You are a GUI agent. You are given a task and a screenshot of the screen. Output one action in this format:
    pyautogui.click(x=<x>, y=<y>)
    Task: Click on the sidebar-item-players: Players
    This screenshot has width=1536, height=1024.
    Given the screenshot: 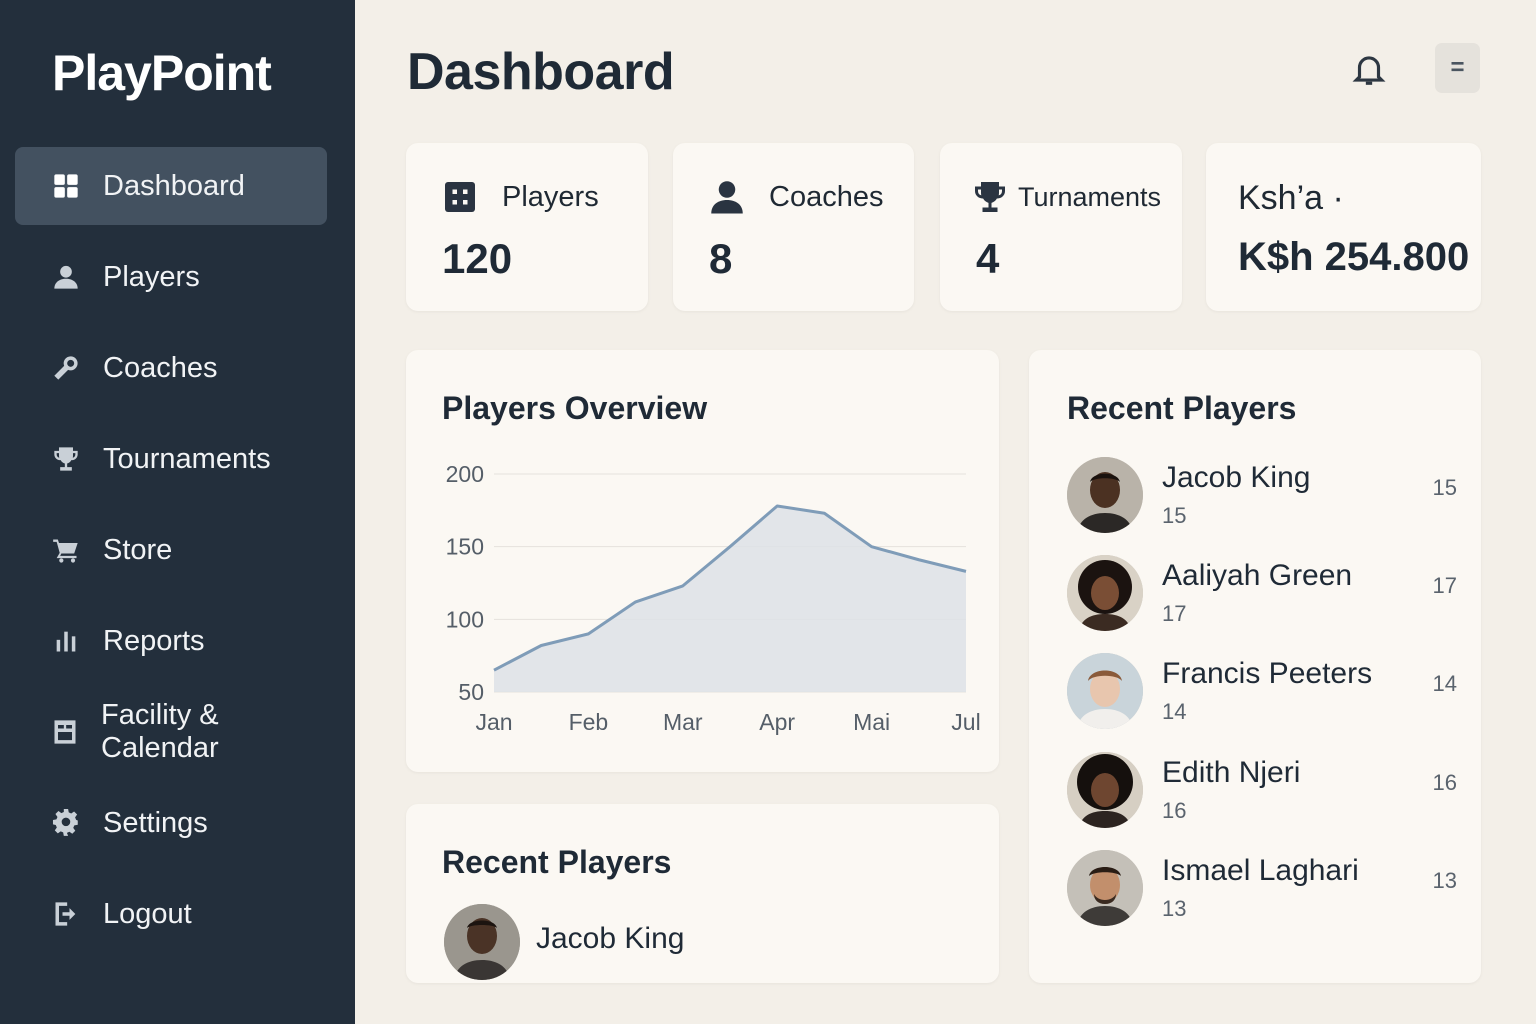 What is the action you would take?
    pyautogui.click(x=171, y=277)
    